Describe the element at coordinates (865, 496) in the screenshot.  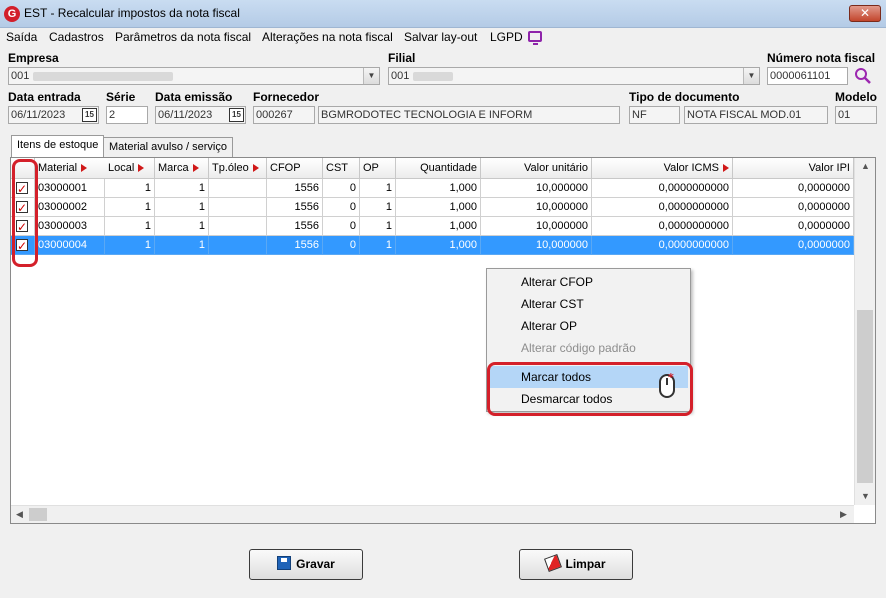
I see `scroll-down-icon: ▼` at that location.